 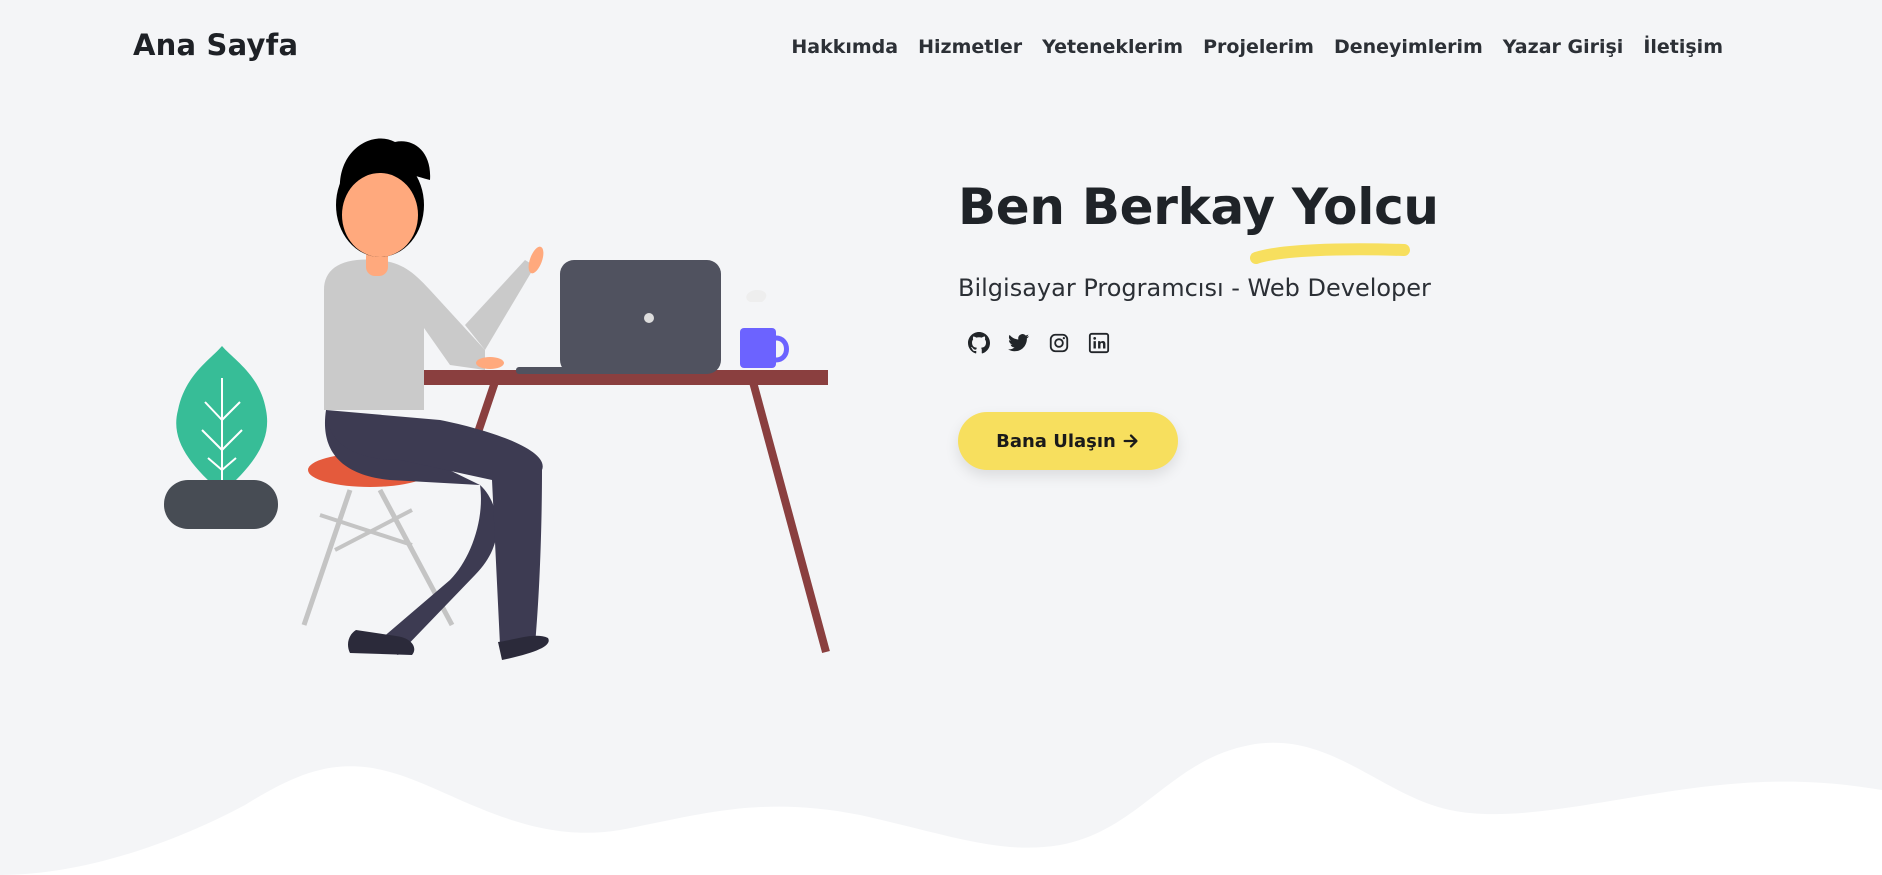 What do you see at coordinates (1059, 343) in the screenshot?
I see `instagram-icon` at bounding box center [1059, 343].